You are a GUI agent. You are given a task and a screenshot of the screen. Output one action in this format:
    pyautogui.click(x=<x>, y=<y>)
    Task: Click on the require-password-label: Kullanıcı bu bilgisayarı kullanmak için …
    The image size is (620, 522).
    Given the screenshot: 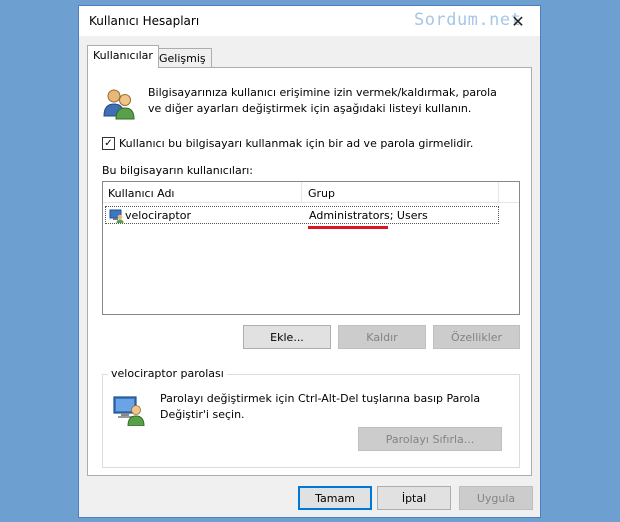 What is the action you would take?
    pyautogui.click(x=296, y=143)
    